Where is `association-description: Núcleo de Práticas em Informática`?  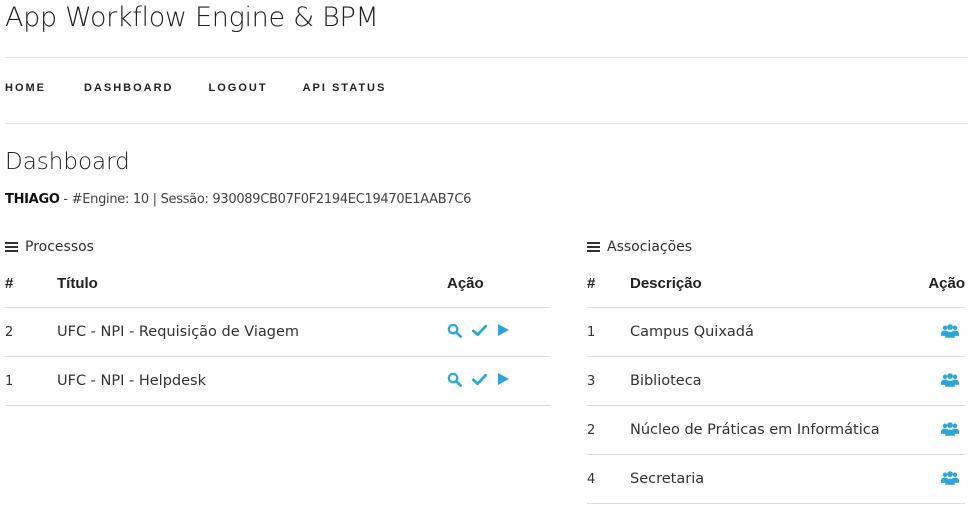 association-description: Núcleo de Práticas em Informática is located at coordinates (777, 430).